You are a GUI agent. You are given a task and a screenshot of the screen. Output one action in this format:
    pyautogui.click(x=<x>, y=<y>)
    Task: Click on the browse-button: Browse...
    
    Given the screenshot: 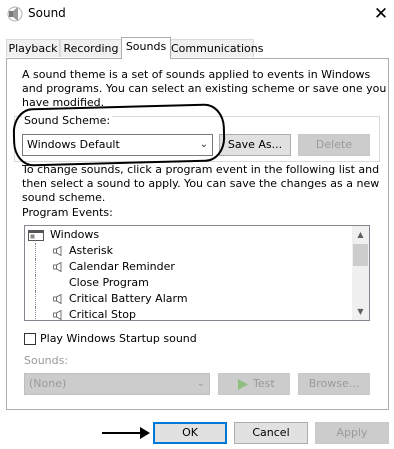 What is the action you would take?
    pyautogui.click(x=334, y=384)
    